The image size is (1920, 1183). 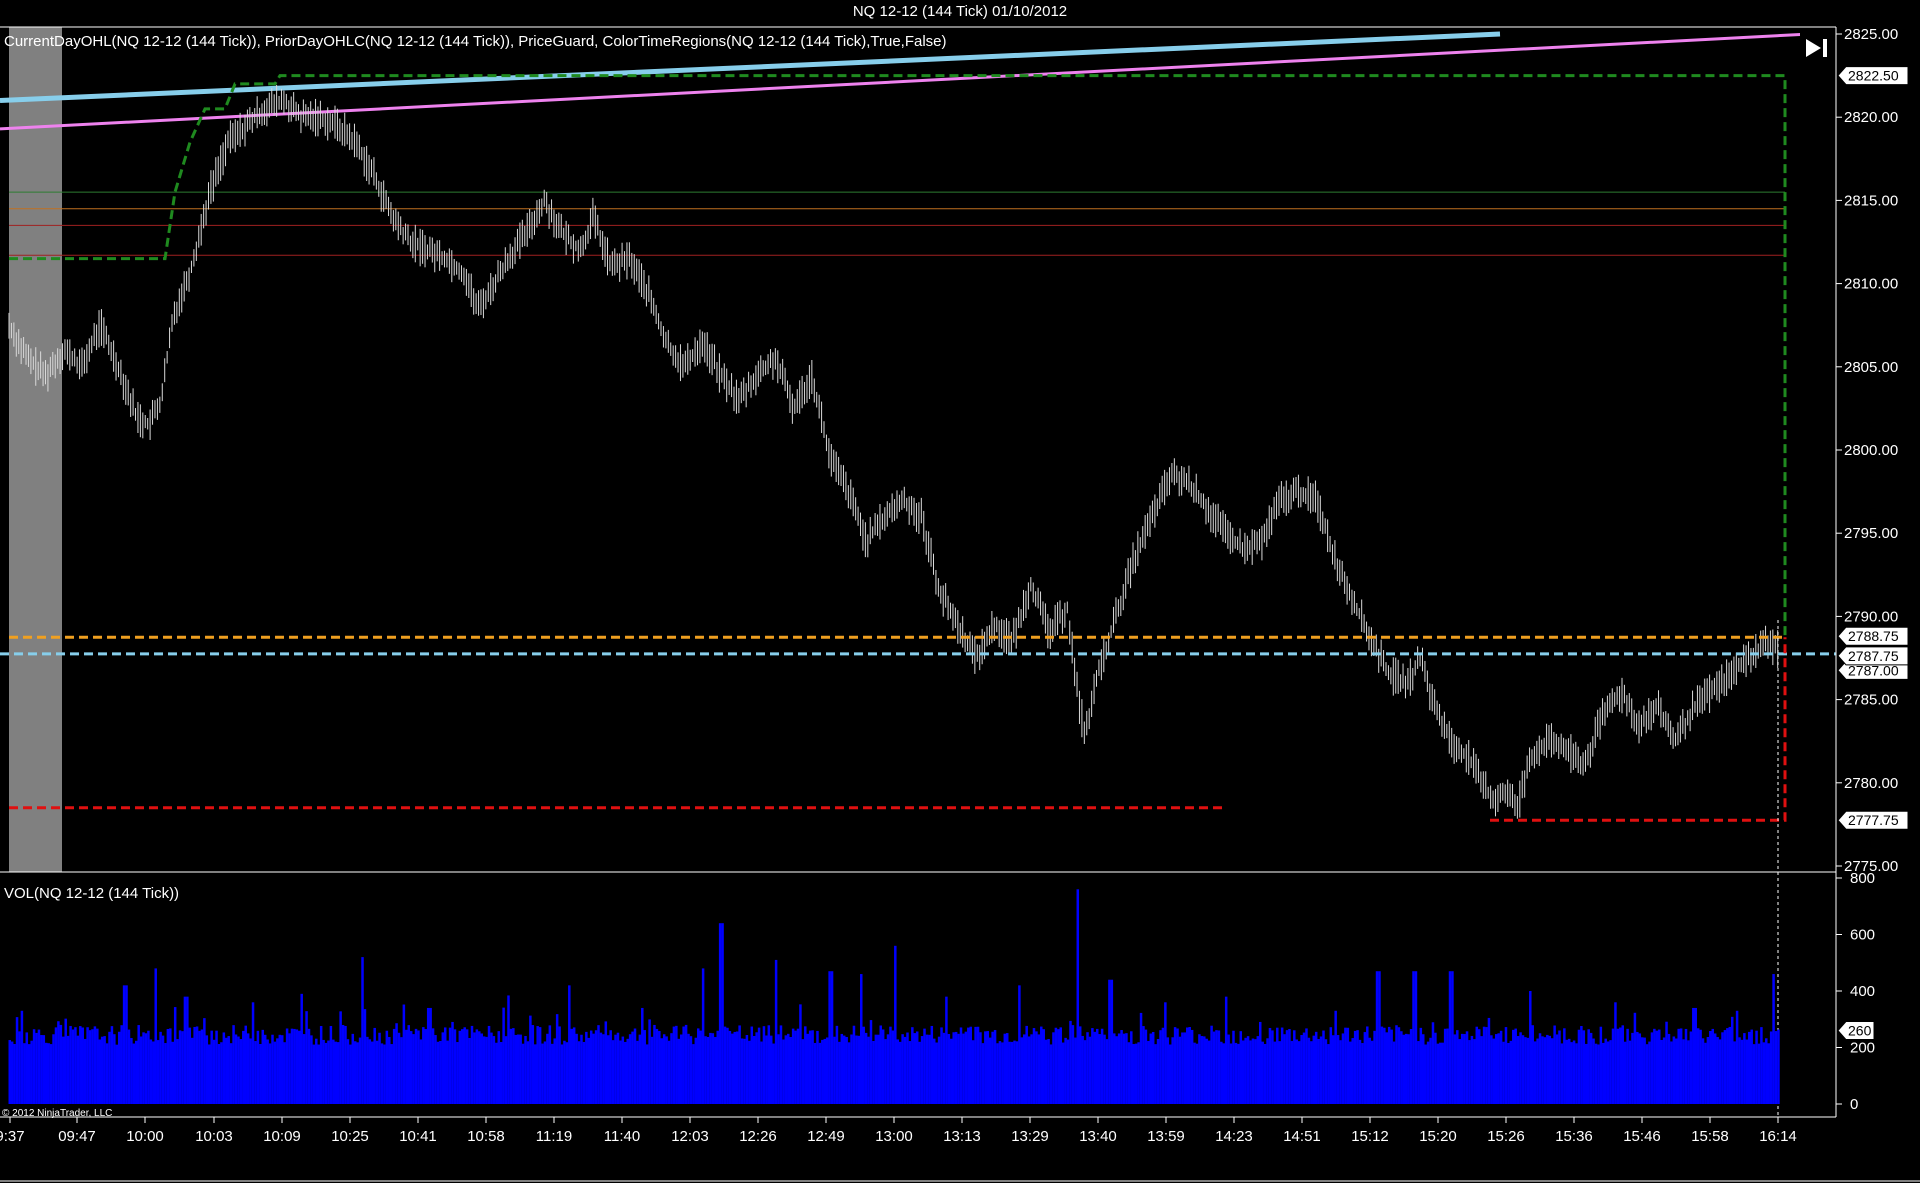 What do you see at coordinates (1815, 47) in the screenshot?
I see `scroll-to-end-button` at bounding box center [1815, 47].